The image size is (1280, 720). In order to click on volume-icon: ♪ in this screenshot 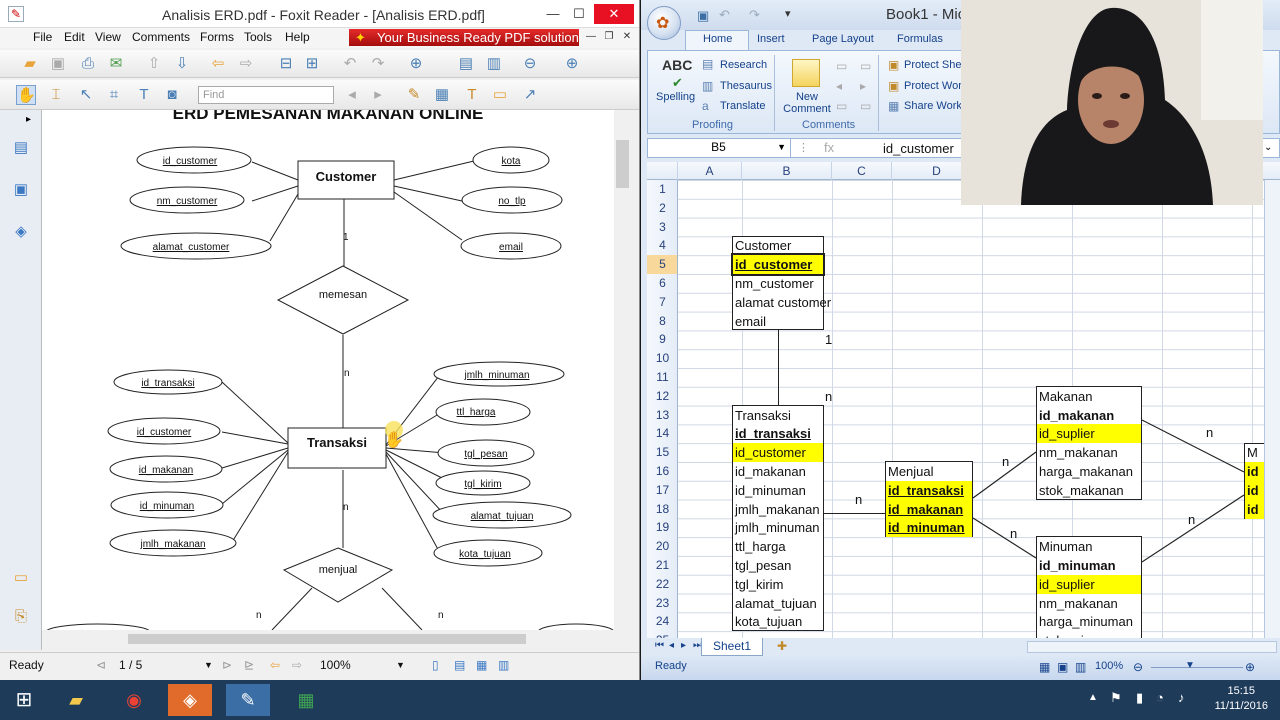, I will do `click(1181, 697)`.